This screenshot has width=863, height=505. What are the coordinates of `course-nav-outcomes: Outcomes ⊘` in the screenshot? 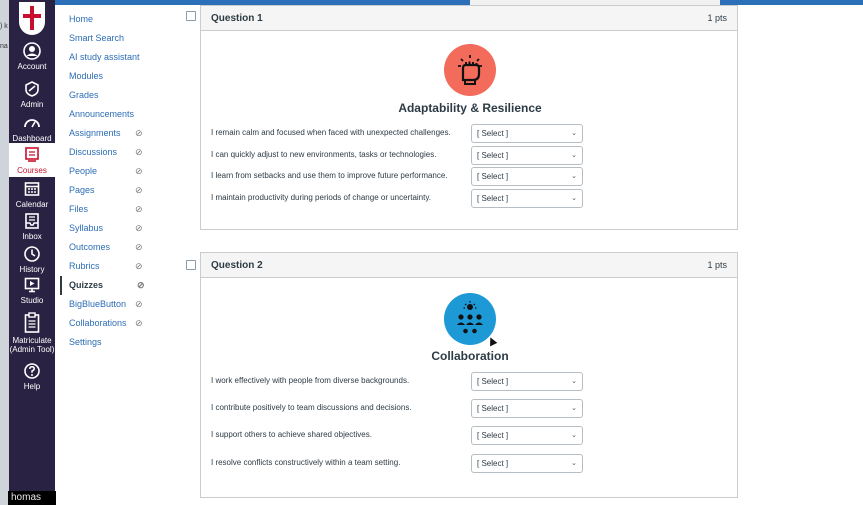 It's located at (115, 247).